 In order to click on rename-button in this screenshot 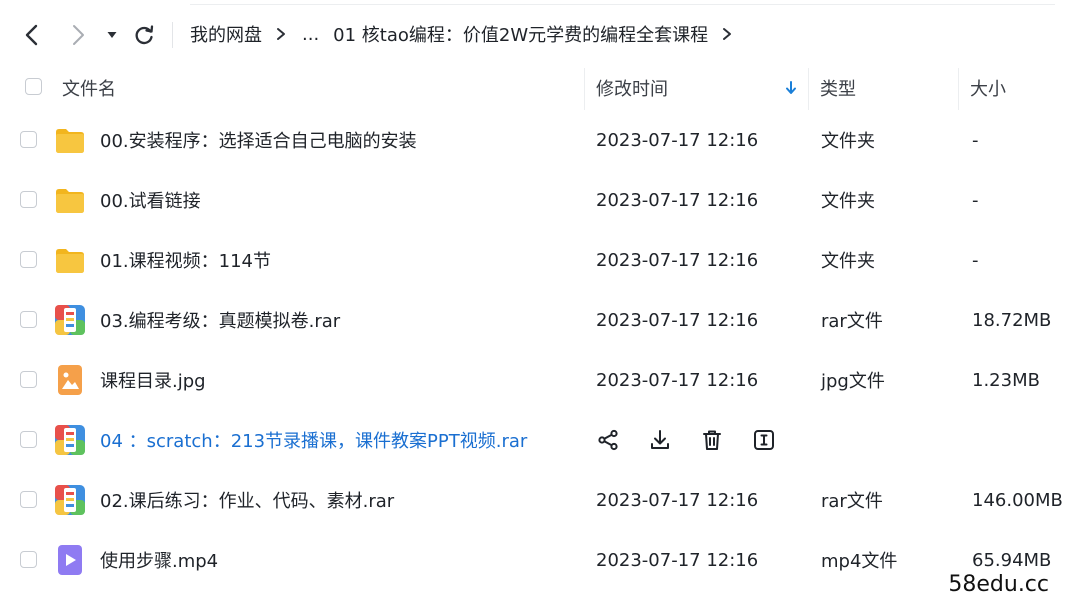, I will do `click(764, 440)`.